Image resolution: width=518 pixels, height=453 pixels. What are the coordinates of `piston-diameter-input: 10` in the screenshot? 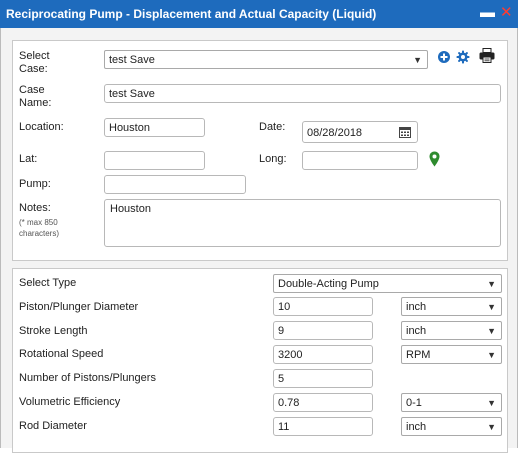 It's located at (323, 306).